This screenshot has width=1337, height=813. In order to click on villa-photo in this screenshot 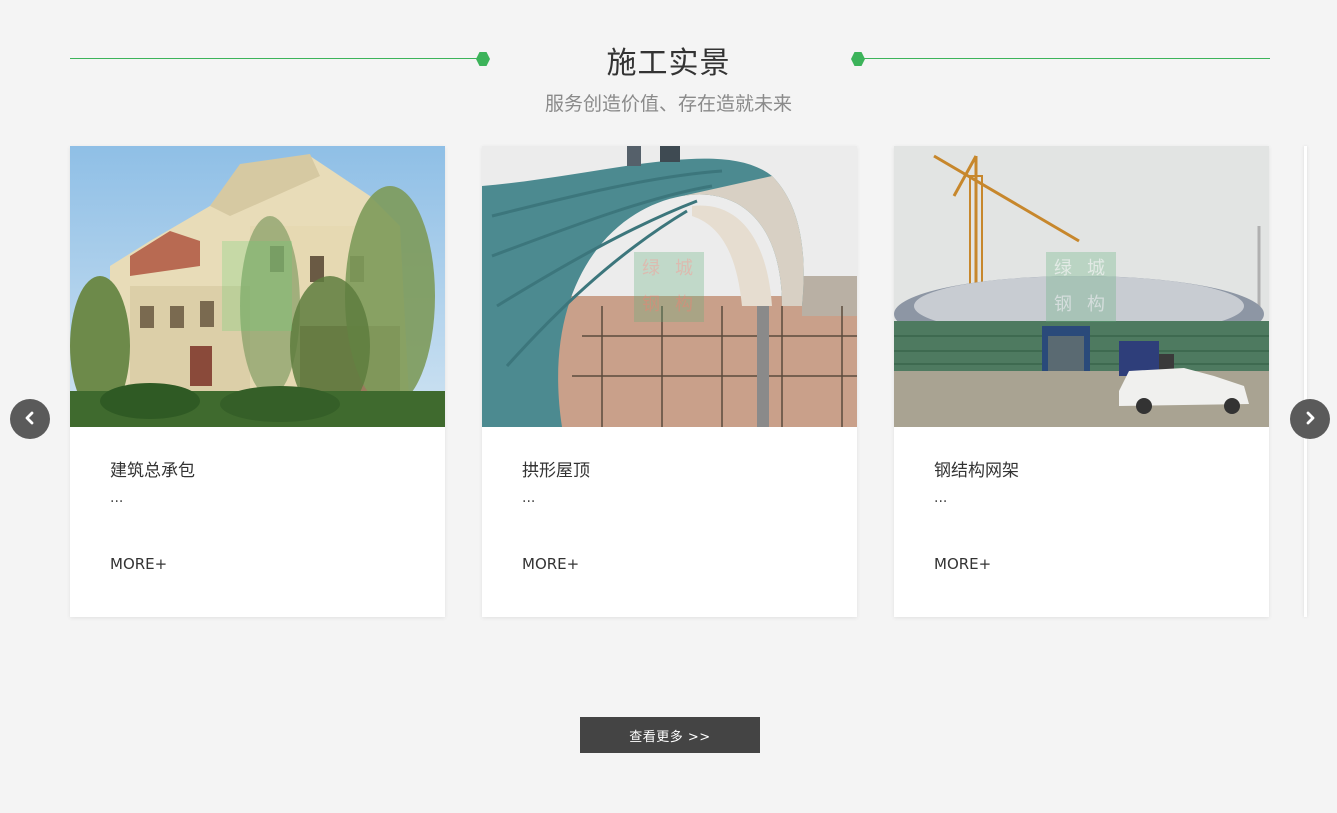, I will do `click(257, 286)`.